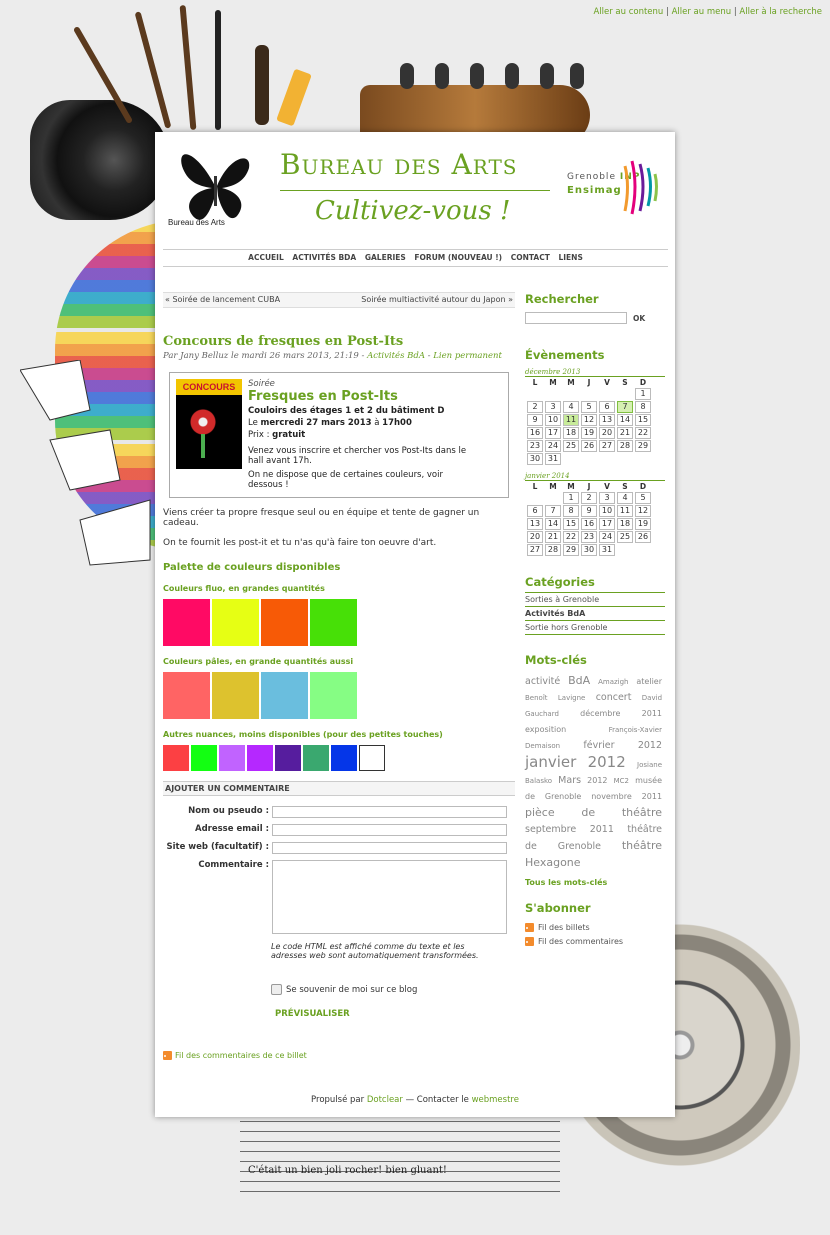  What do you see at coordinates (652, 796) in the screenshot?
I see `tag-link: 2011` at bounding box center [652, 796].